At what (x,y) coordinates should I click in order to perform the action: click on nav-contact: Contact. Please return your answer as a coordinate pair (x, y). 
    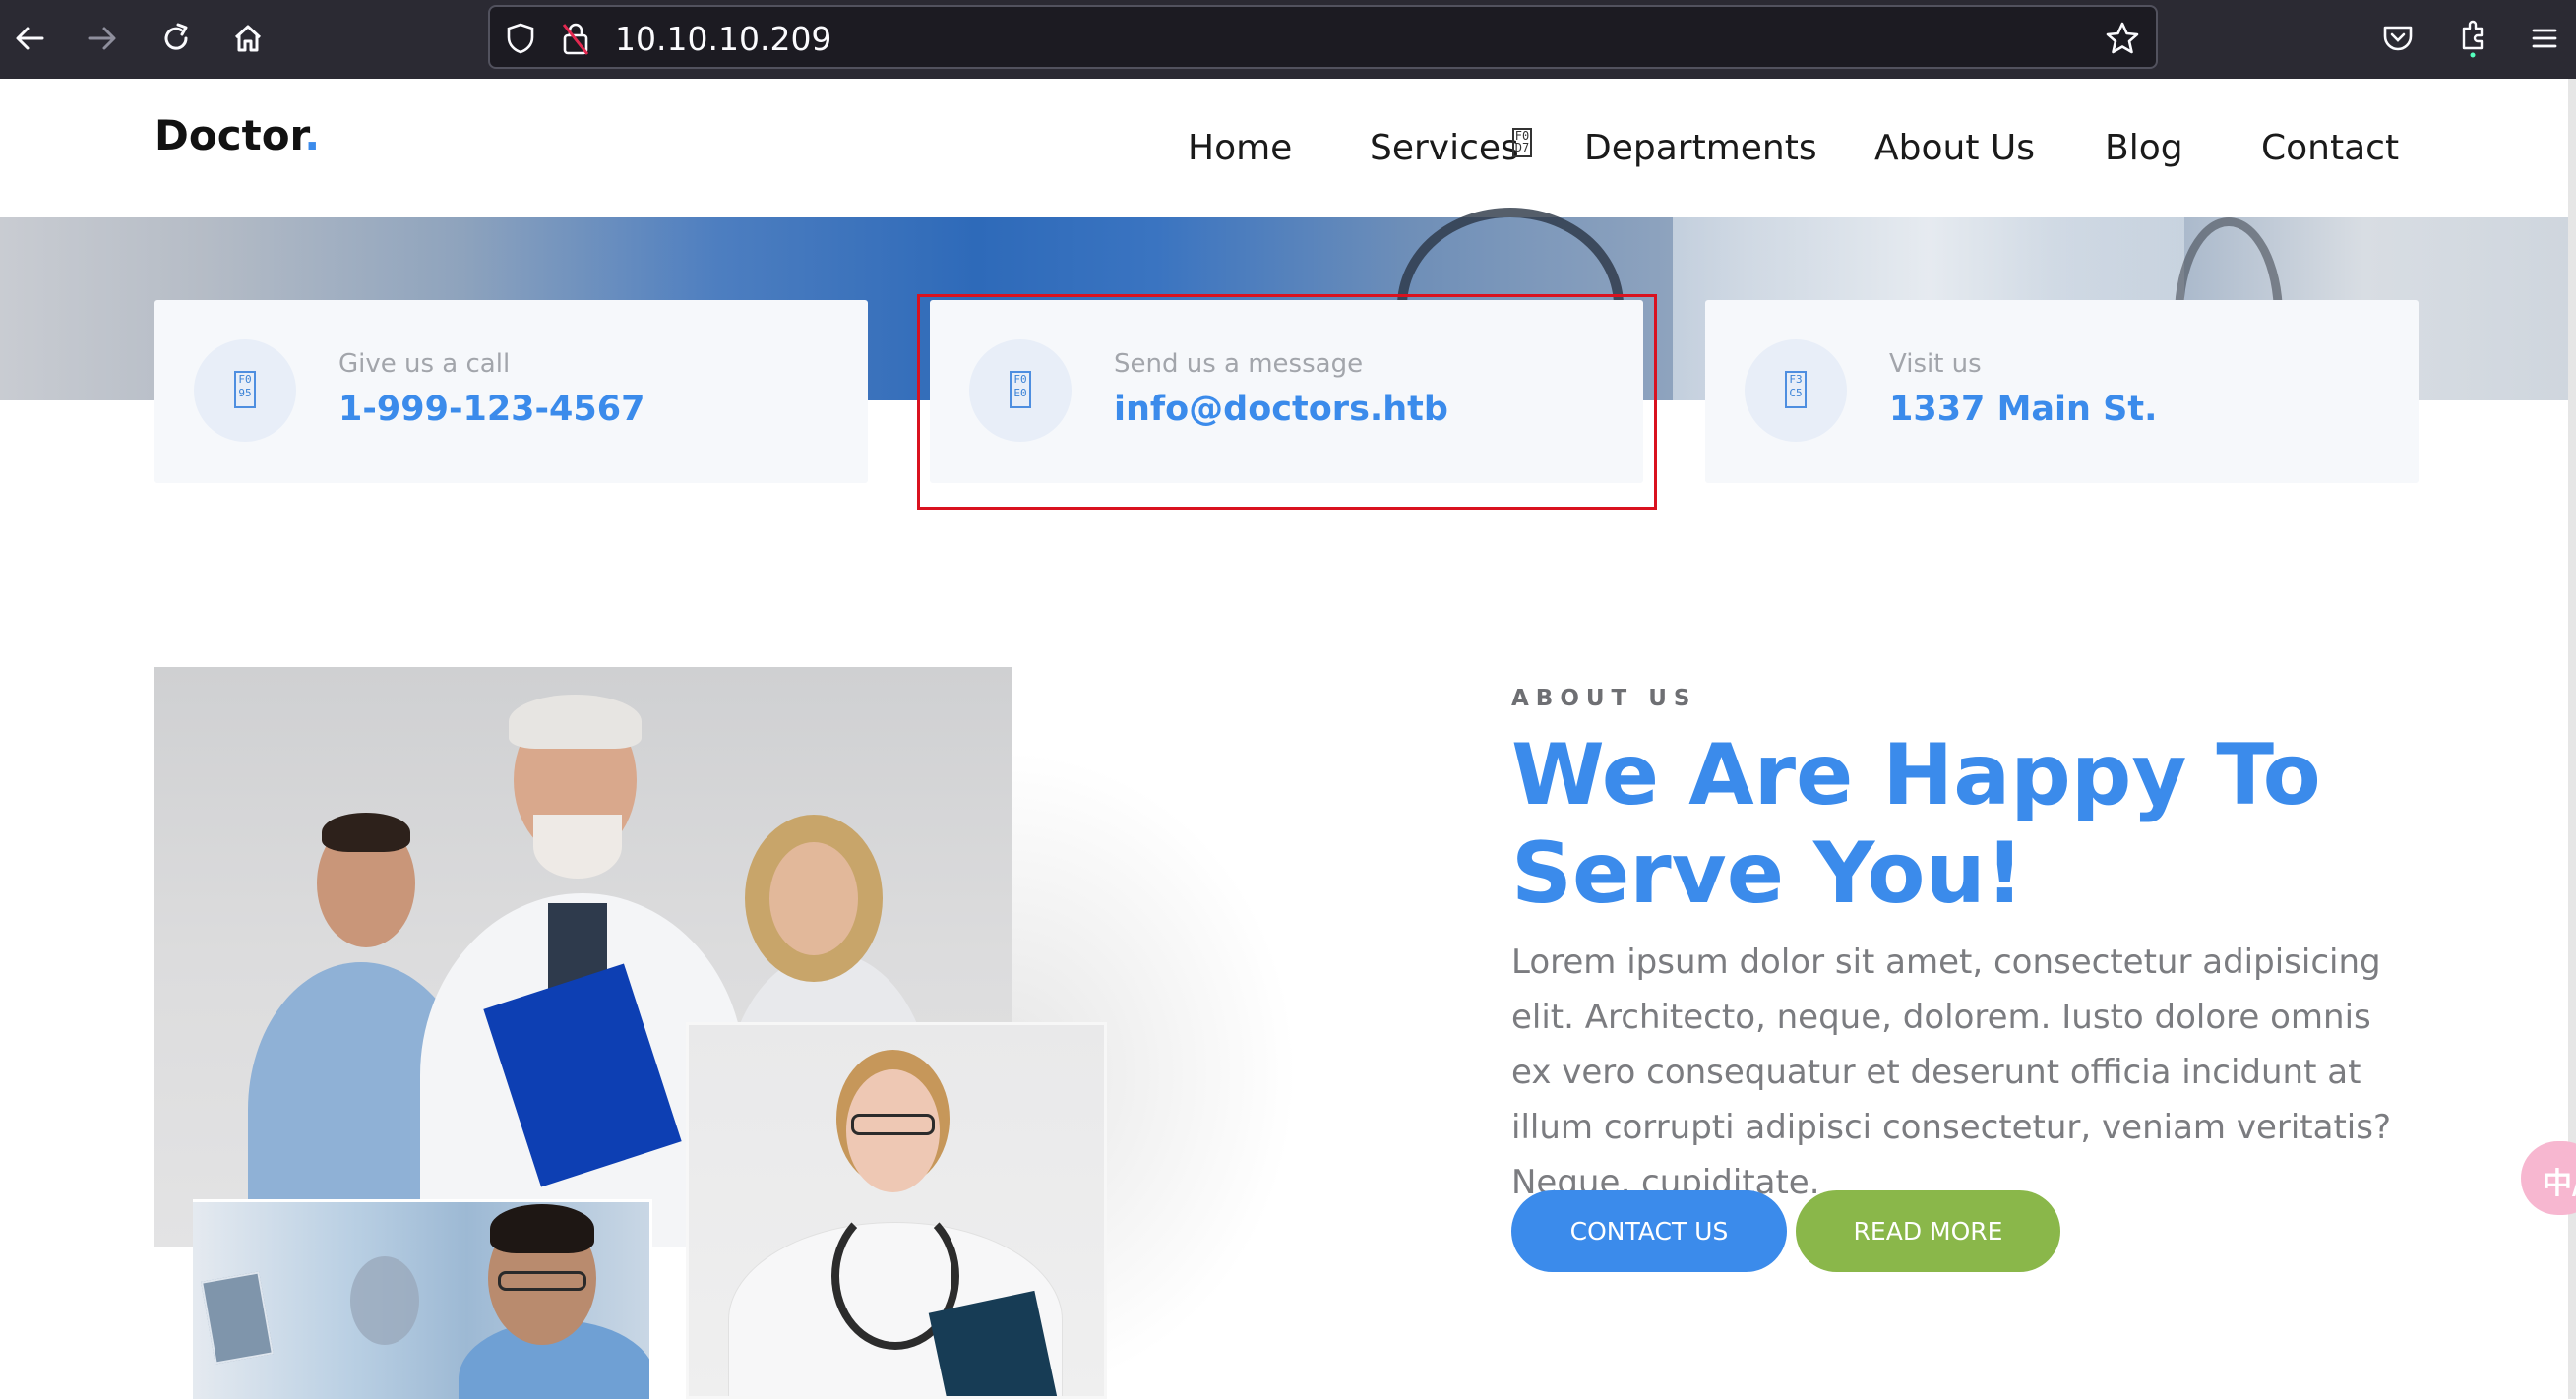
    Looking at the image, I should click on (2330, 148).